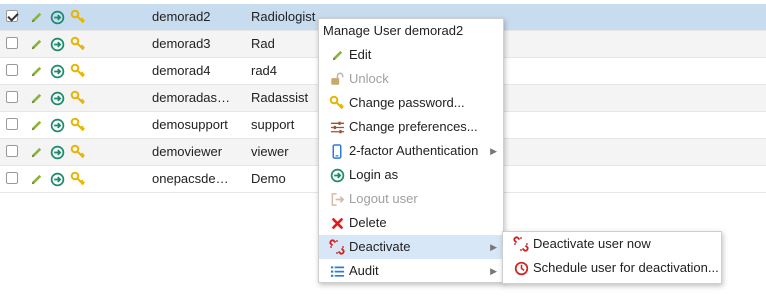  I want to click on unlock-icon, so click(337, 79).